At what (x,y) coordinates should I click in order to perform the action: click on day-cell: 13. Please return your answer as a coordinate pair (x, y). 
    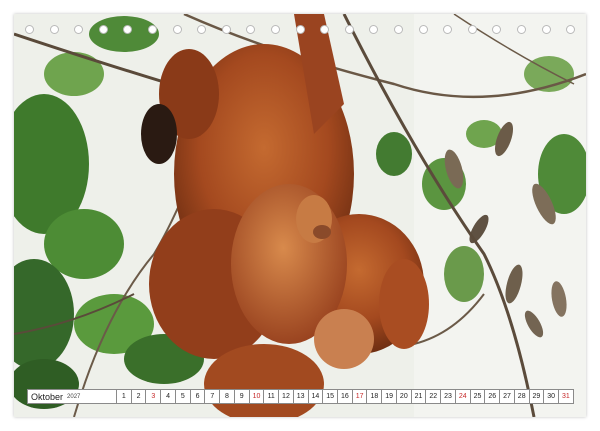
    Looking at the image, I should click on (301, 396).